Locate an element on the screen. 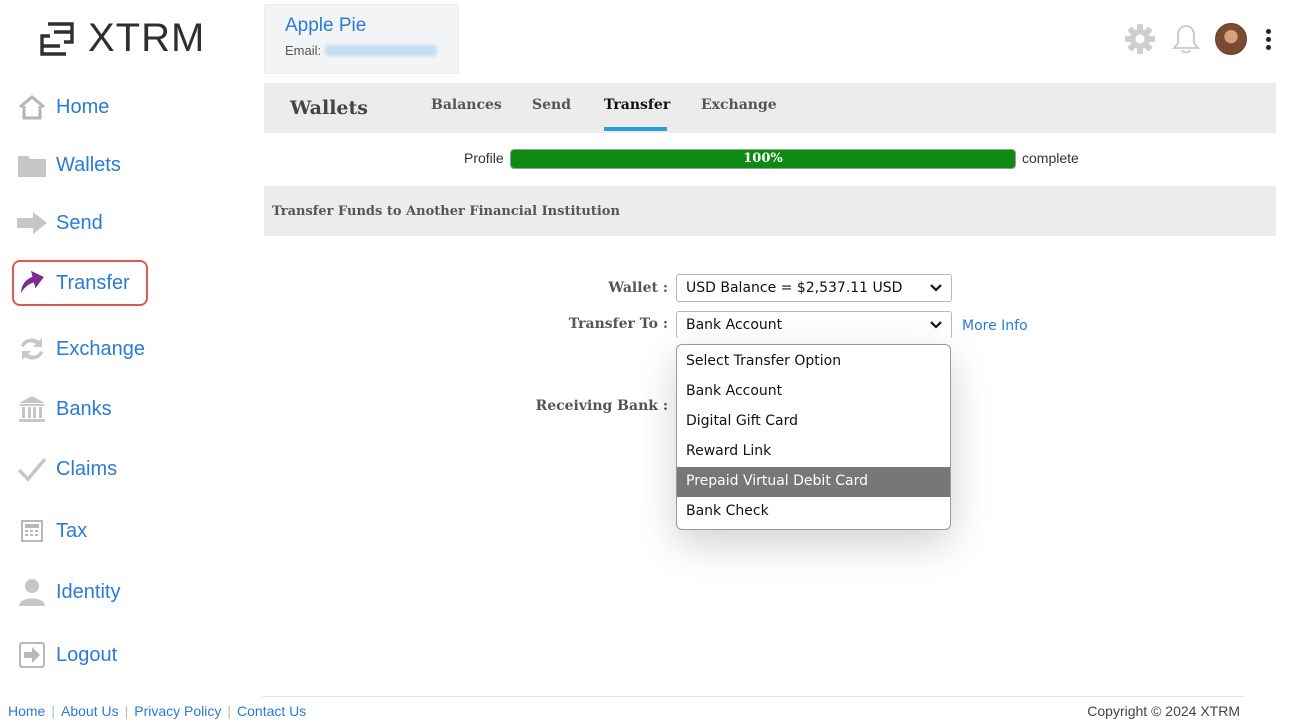 The image size is (1291, 727). more-vertical-icon is located at coordinates (1268, 39).